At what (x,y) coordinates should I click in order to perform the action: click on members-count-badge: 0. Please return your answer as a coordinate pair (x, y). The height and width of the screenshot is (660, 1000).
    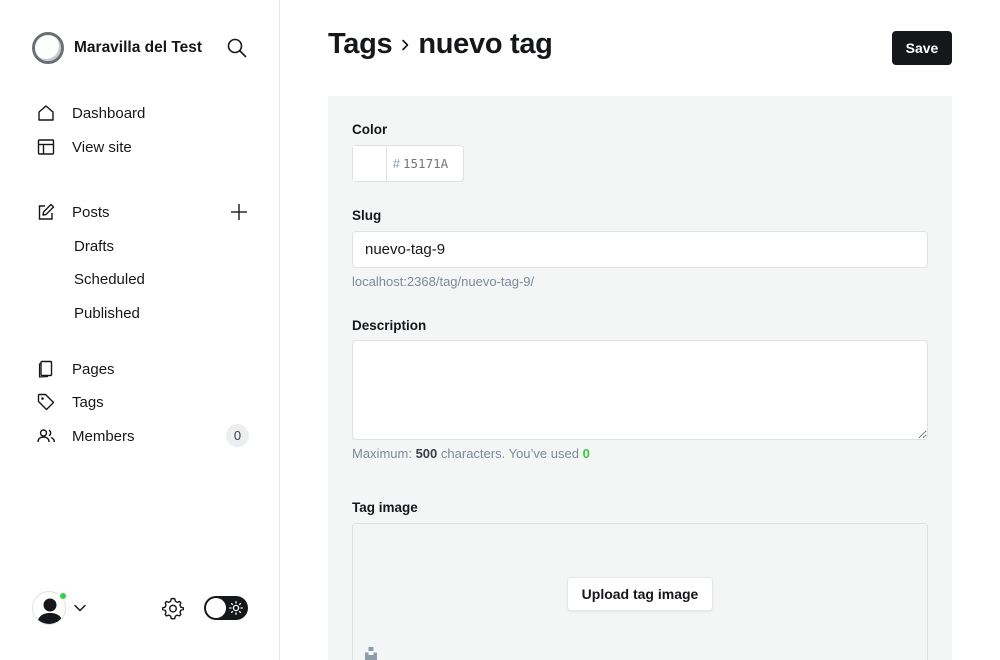
    Looking at the image, I should click on (237, 435).